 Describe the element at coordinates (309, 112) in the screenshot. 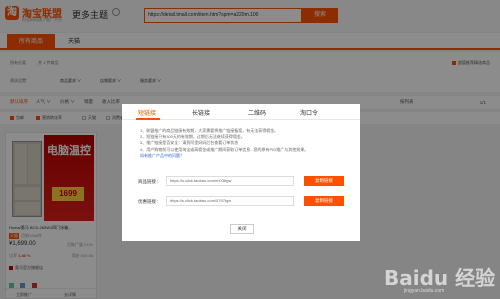

I see `tab-taokouling: 淘口令` at that location.